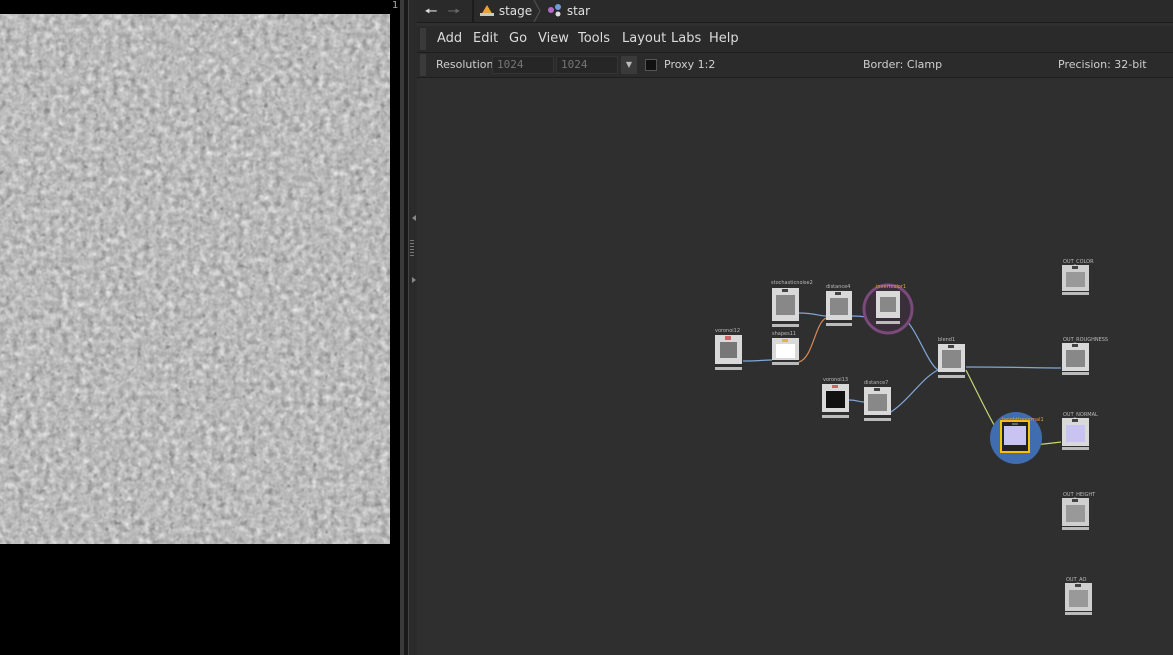  Describe the element at coordinates (431, 11) in the screenshot. I see `back-arrow-icon: 🠔` at that location.